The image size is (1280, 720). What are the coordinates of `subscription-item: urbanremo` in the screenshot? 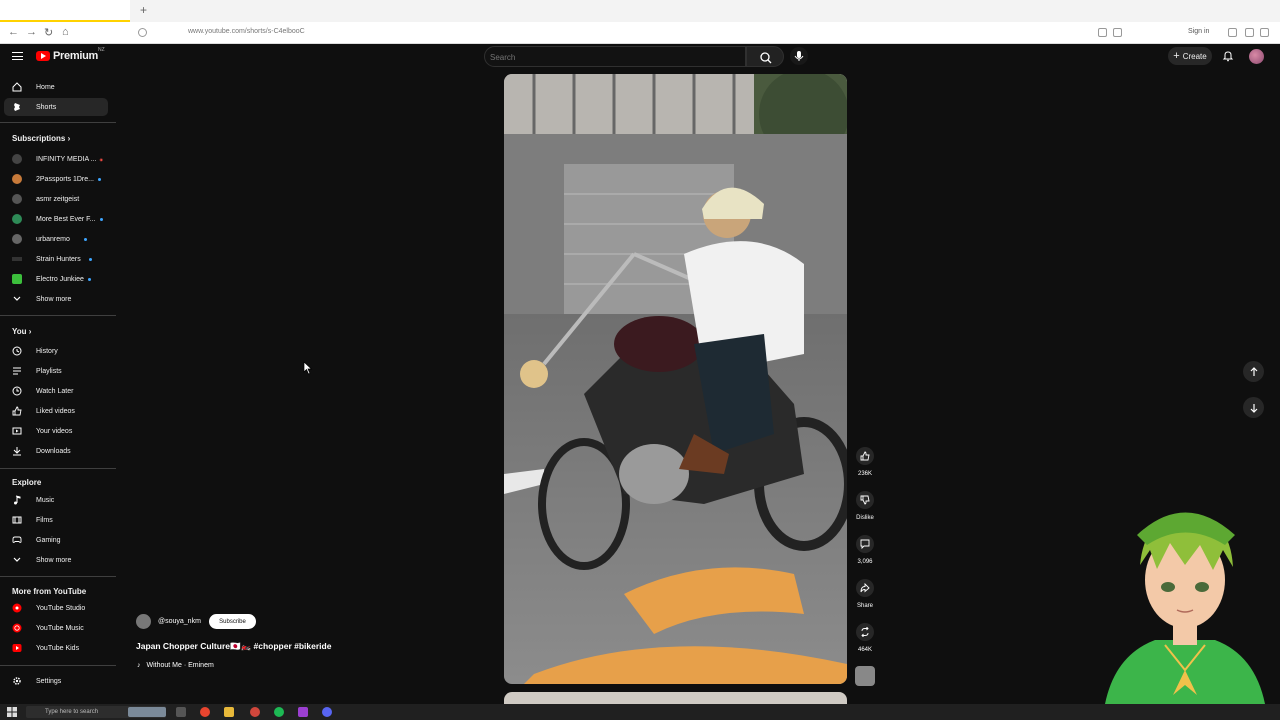 It's located at (56, 239).